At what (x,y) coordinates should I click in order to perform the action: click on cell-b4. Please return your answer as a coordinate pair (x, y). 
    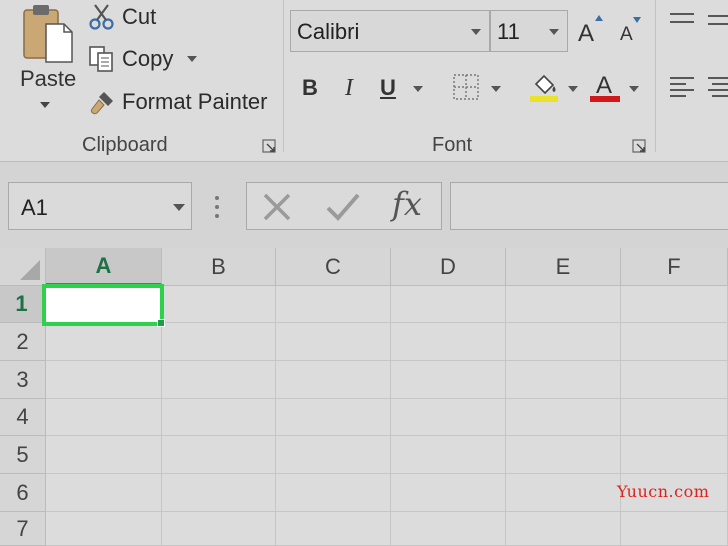
    Looking at the image, I should click on (219, 417).